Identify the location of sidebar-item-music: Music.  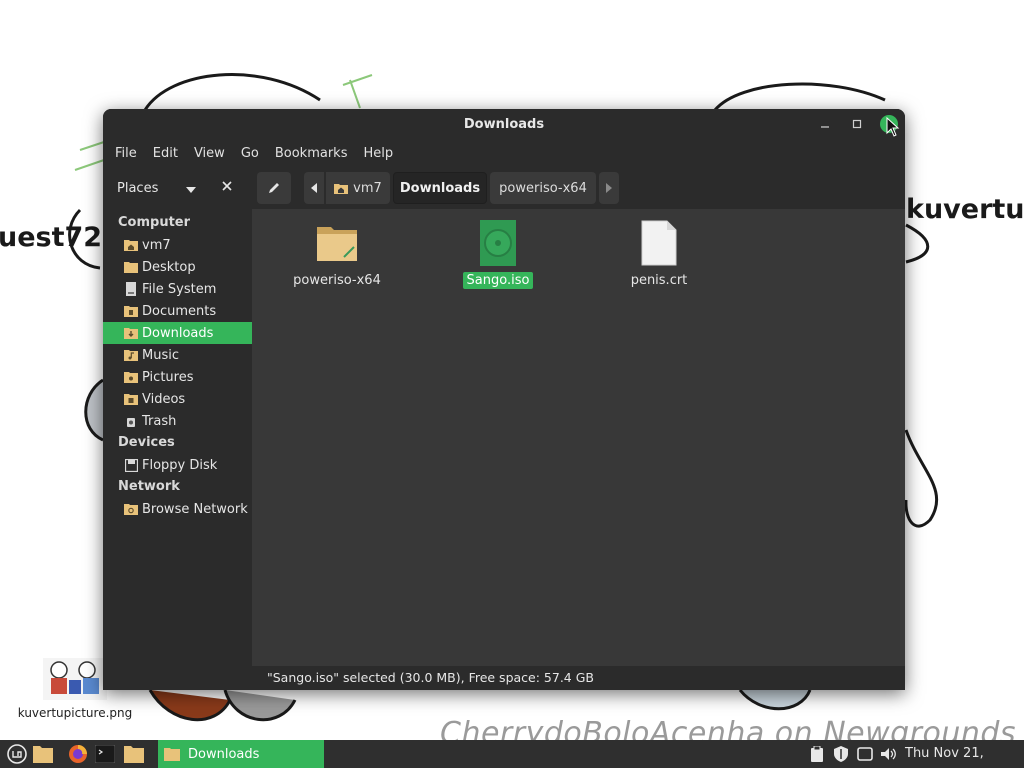
(177, 355).